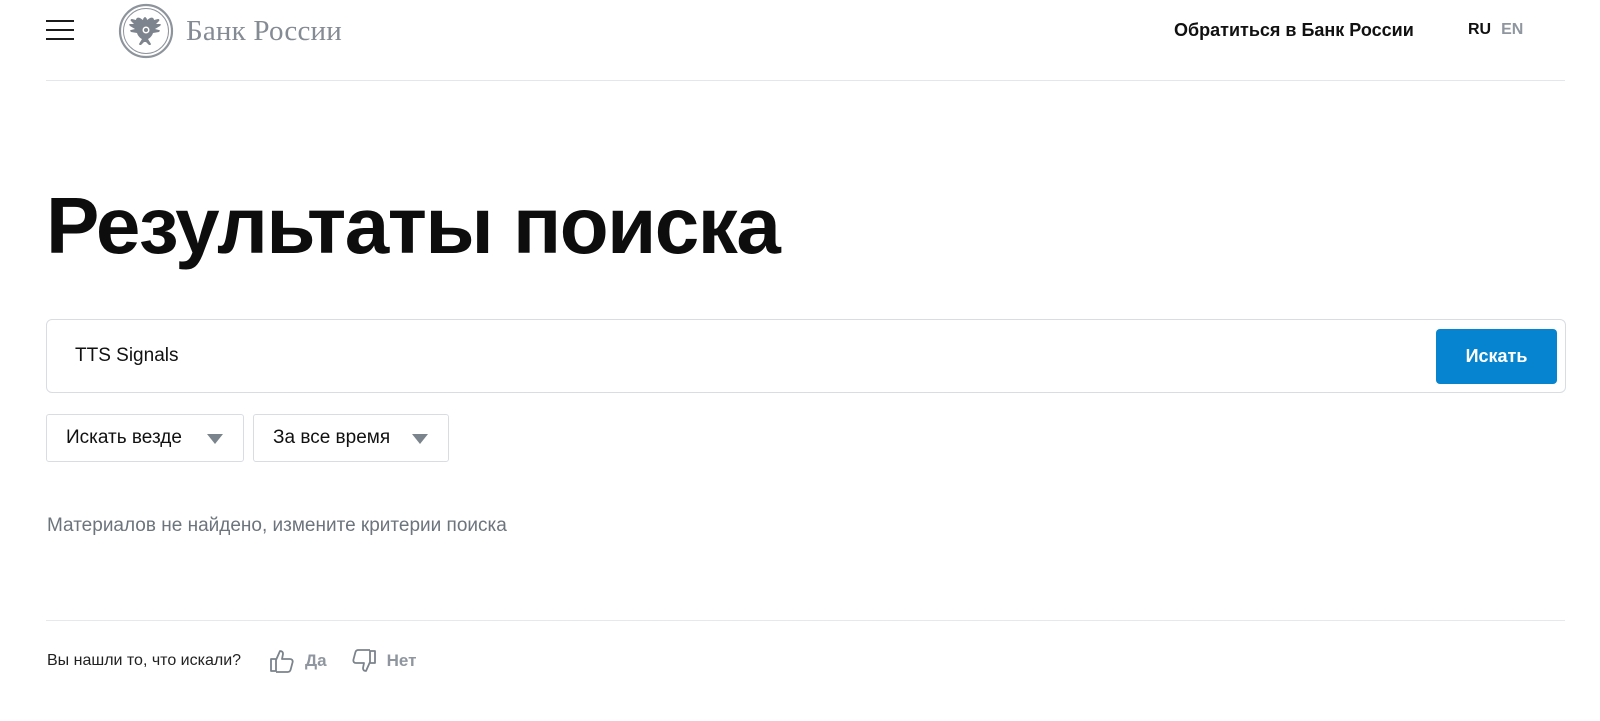 Image resolution: width=1600 pixels, height=721 pixels. I want to click on search-button: Искать, so click(1496, 356).